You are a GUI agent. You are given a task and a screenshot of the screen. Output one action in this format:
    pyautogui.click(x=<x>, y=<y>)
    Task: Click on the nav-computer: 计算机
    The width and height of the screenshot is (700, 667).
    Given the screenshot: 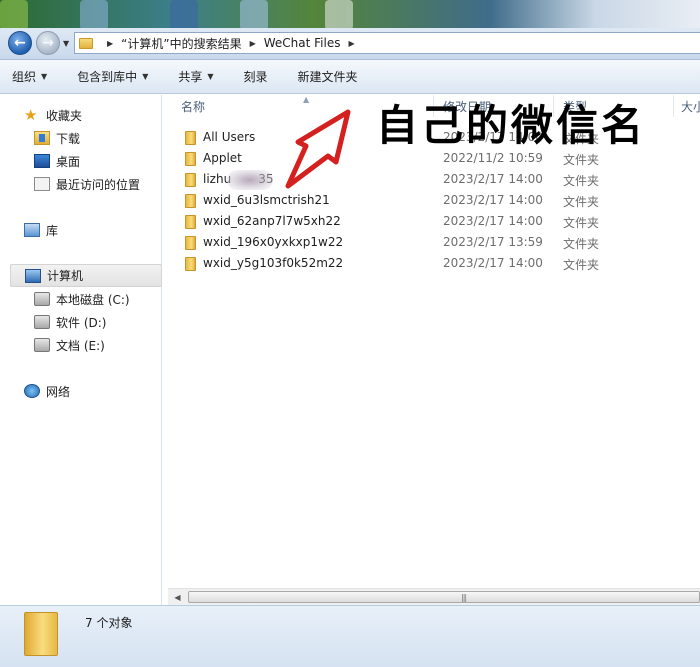 What is the action you would take?
    pyautogui.click(x=86, y=275)
    